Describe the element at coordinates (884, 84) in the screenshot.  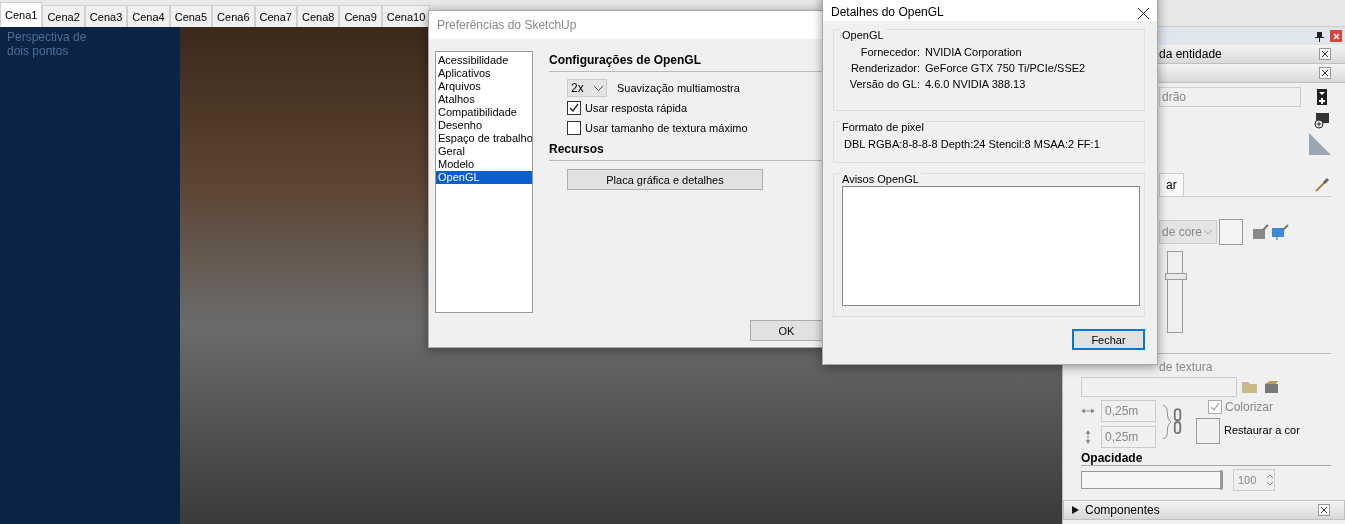
I see `info-label: Versão do GL:` at that location.